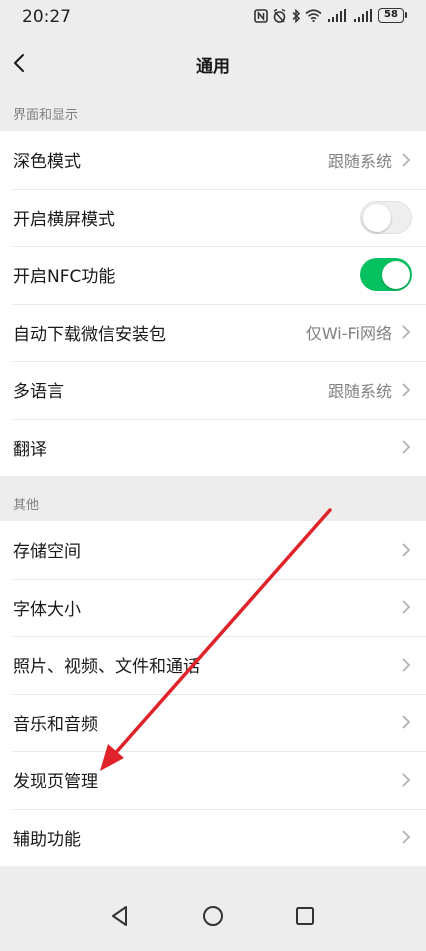 Image resolution: width=426 pixels, height=951 pixels. I want to click on row-label: 自动下载微信安装包, so click(89, 334).